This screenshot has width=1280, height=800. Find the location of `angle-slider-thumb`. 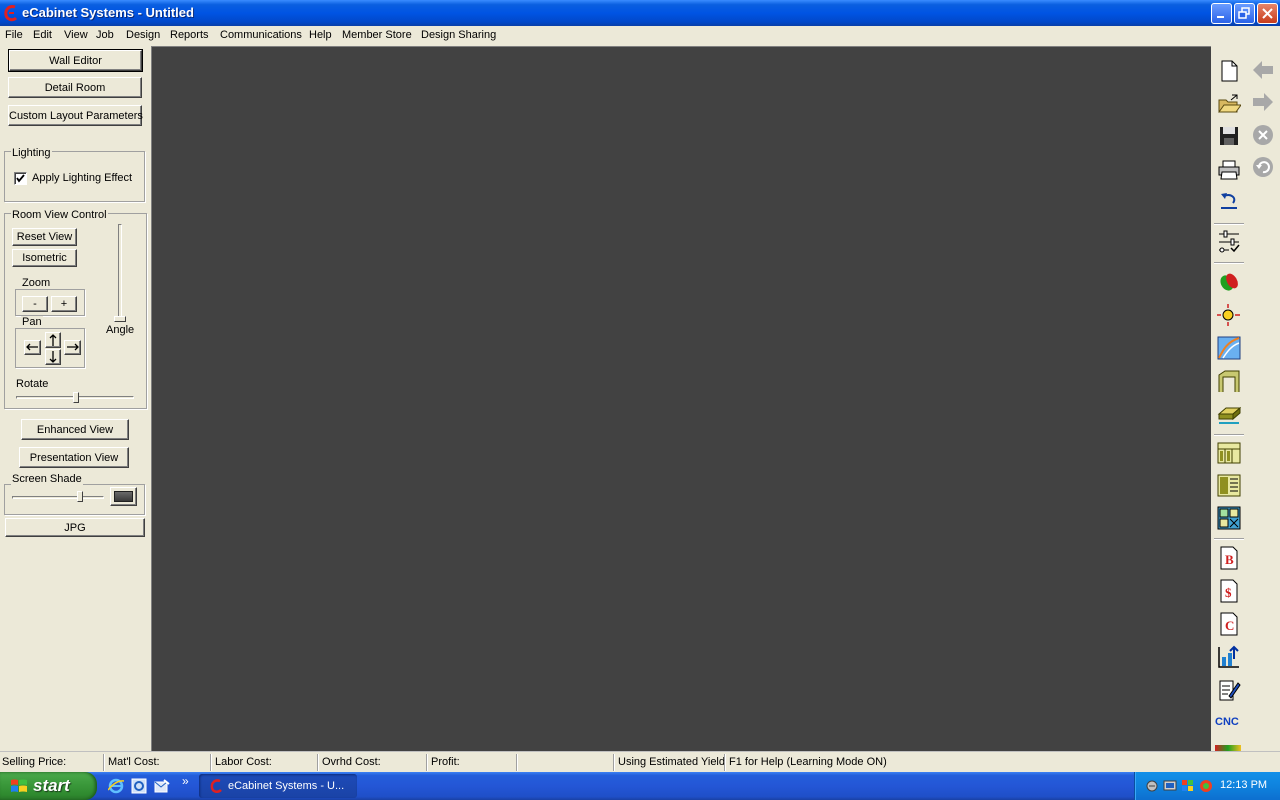

angle-slider-thumb is located at coordinates (120, 319).